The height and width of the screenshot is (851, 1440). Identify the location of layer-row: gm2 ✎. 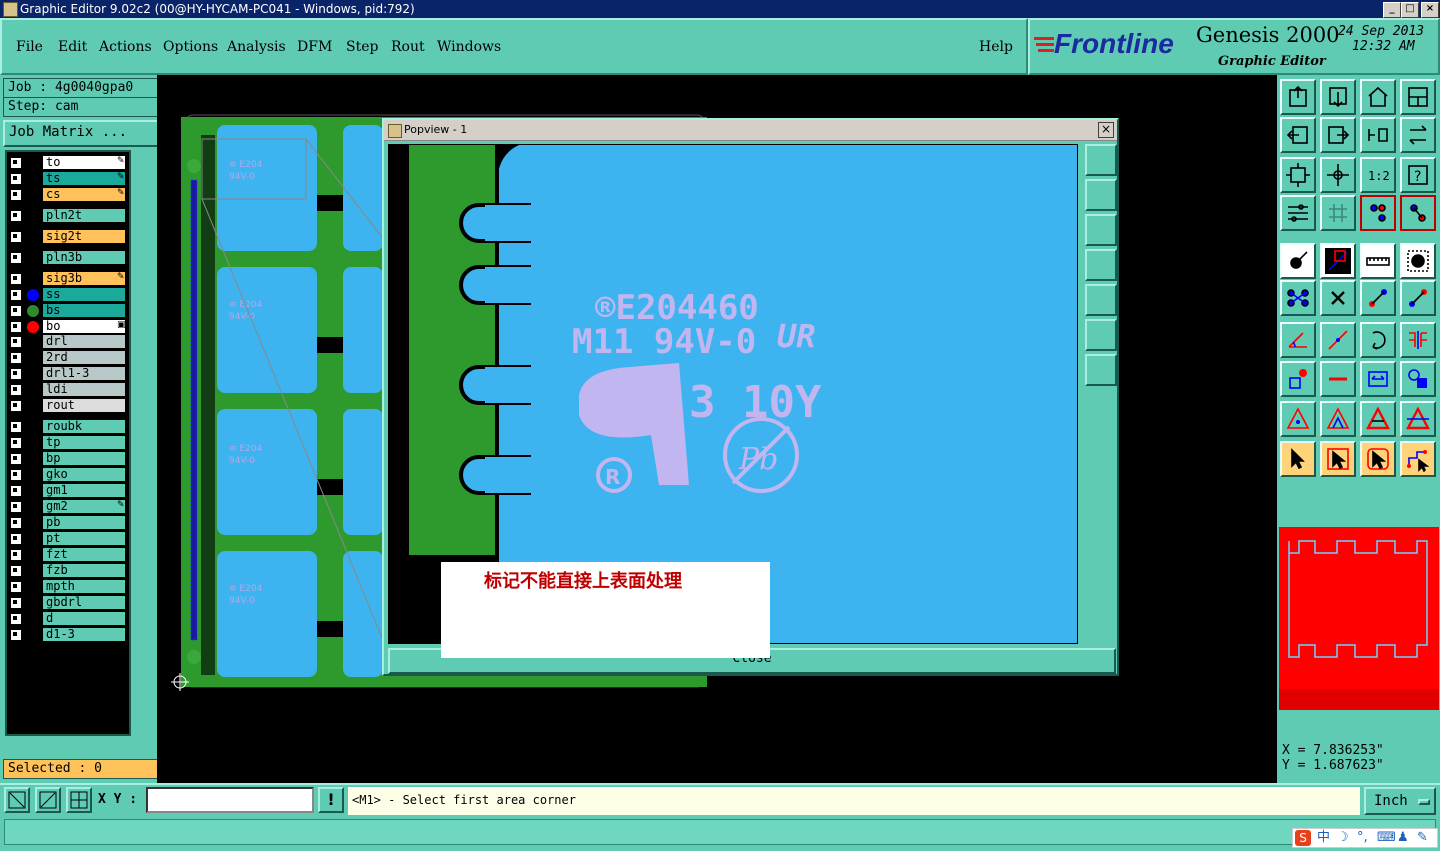
(67, 507).